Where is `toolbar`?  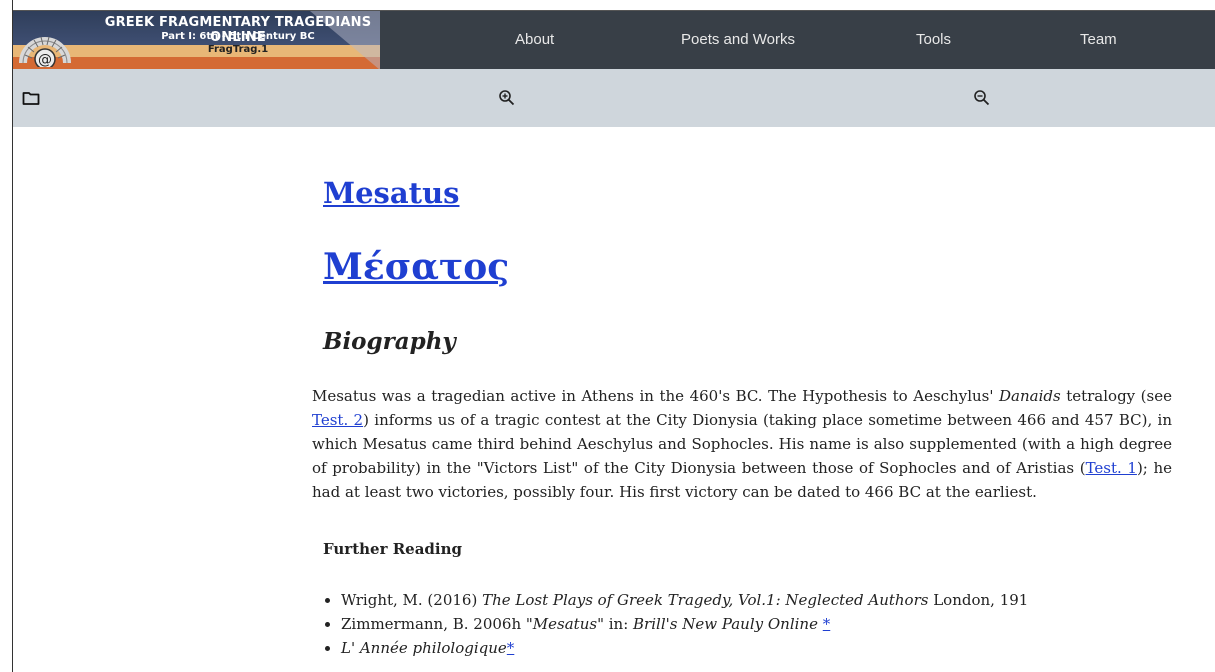 toolbar is located at coordinates (614, 98).